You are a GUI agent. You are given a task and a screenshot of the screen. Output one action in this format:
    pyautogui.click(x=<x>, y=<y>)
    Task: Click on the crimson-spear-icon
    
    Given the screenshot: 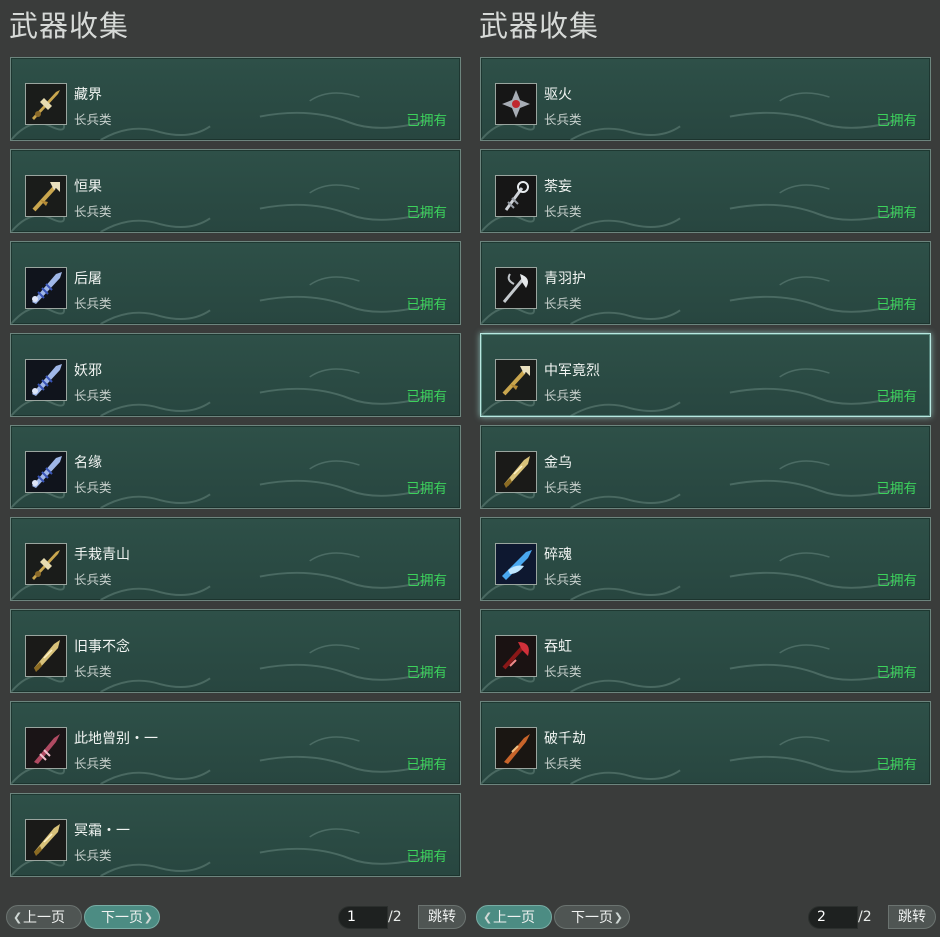 What is the action you would take?
    pyautogui.click(x=46, y=748)
    